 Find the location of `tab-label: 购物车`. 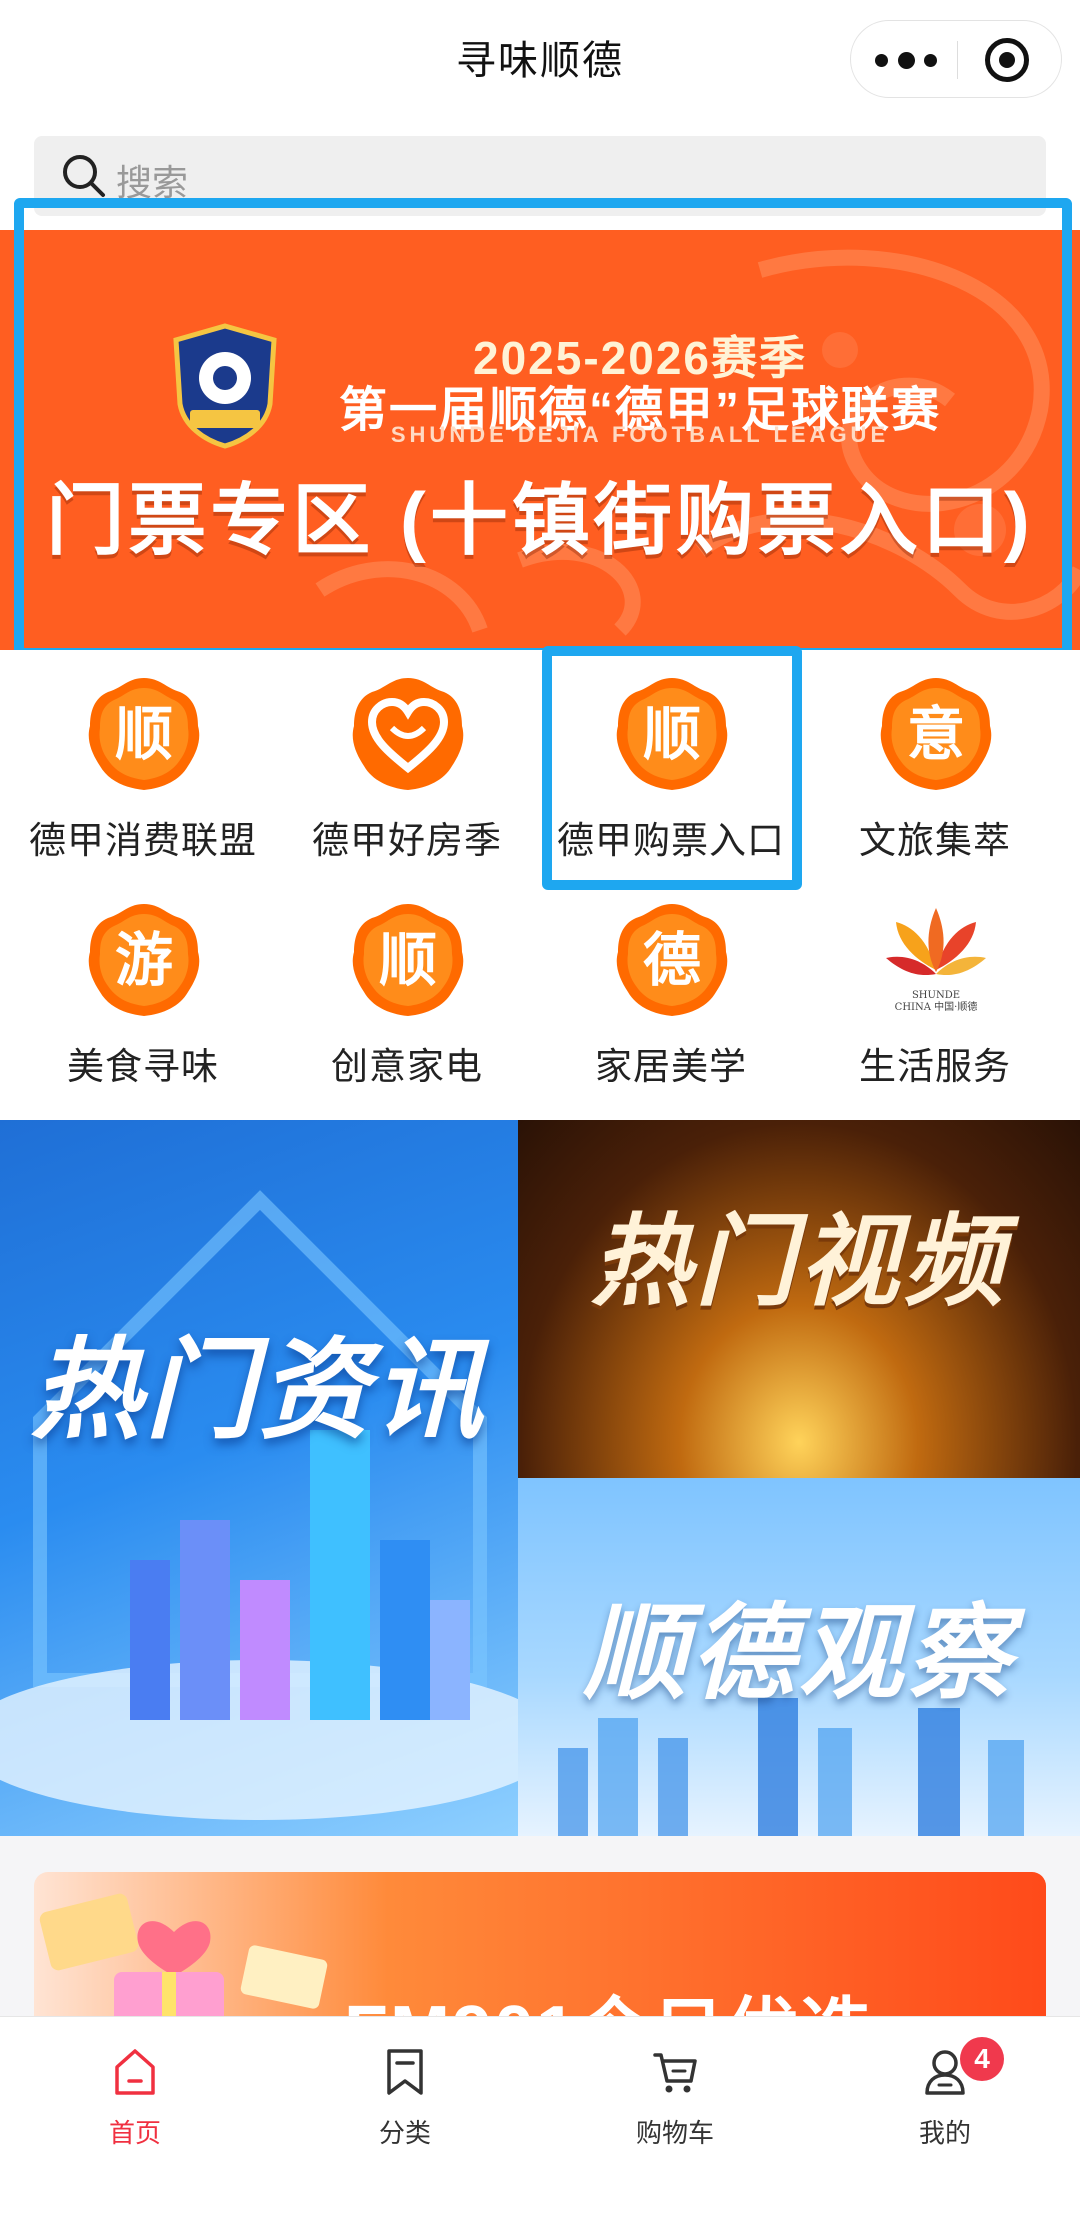

tab-label: 购物车 is located at coordinates (674, 2133).